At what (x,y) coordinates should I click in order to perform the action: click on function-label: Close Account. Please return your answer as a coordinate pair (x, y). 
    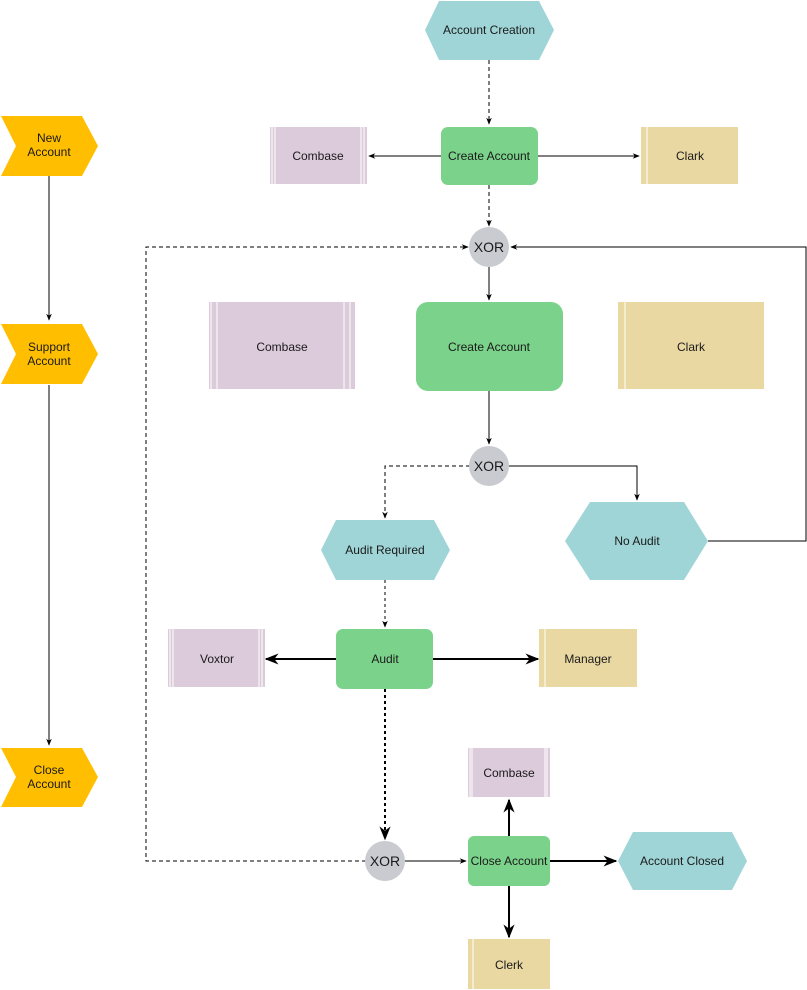
    Looking at the image, I should click on (509, 861).